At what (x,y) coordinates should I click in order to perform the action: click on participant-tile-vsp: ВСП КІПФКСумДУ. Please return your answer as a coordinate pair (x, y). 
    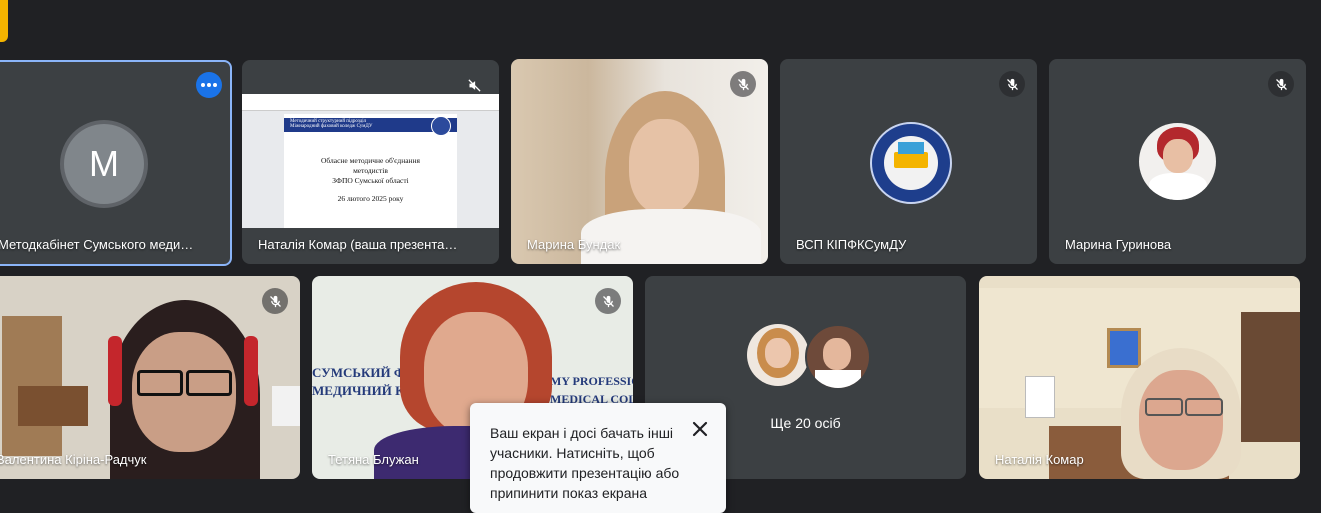
    Looking at the image, I should click on (908, 161).